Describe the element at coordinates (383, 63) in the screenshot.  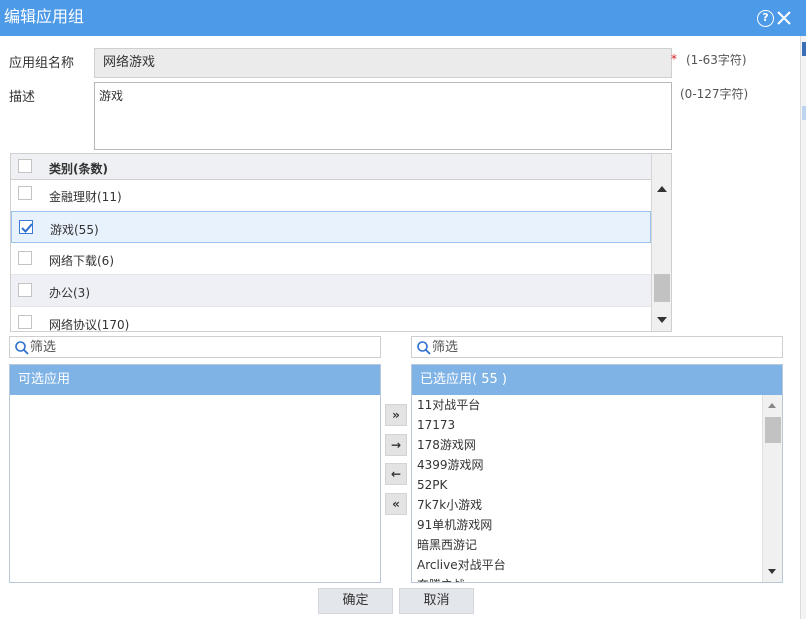
I see `group-name-input: 网络游戏` at that location.